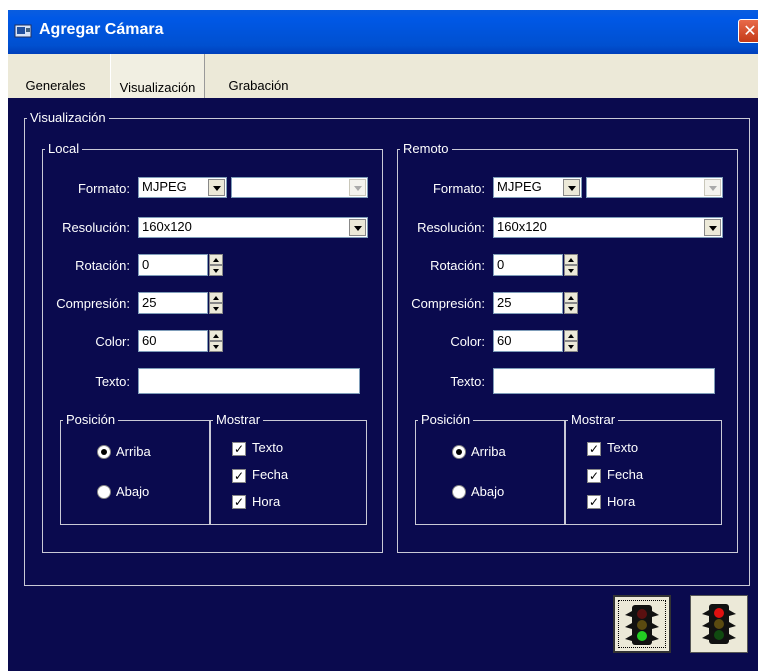  What do you see at coordinates (608, 227) in the screenshot?
I see `remoto-resolucion-select: 160x120` at bounding box center [608, 227].